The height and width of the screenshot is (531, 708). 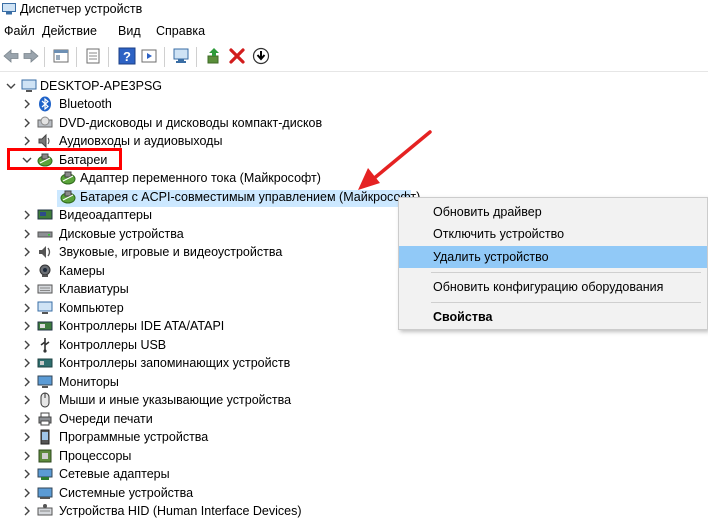 I want to click on tree-item-label: Аудиовходы и аудиовыходы, so click(x=141, y=141).